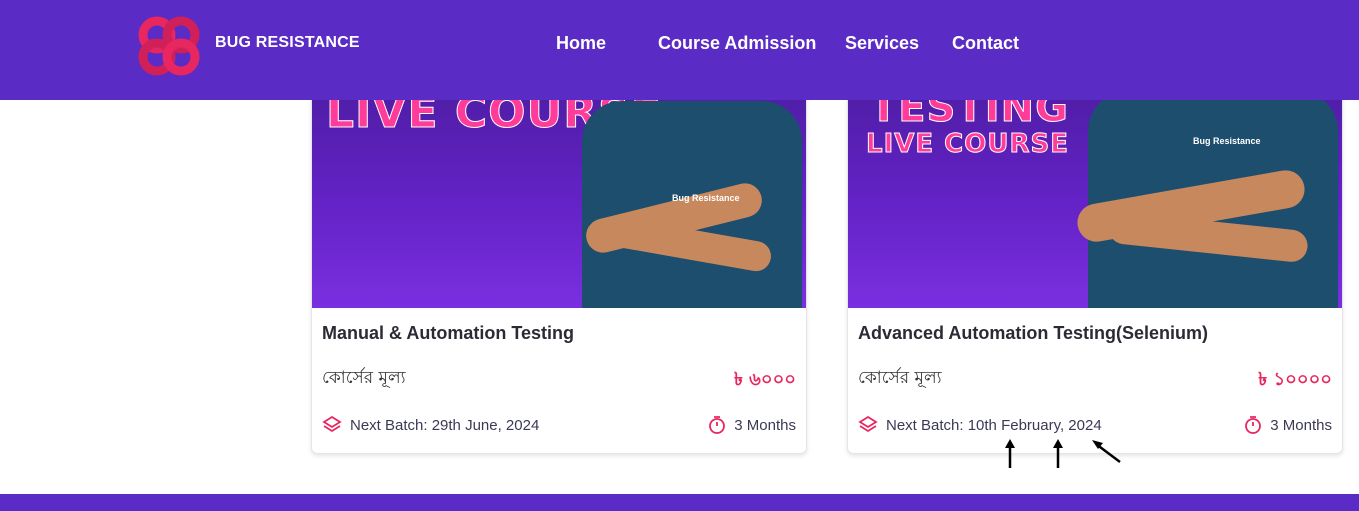 This screenshot has height=511, width=1359. Describe the element at coordinates (1295, 379) in the screenshot. I see `course-price: ৳ ১০০০০` at that location.